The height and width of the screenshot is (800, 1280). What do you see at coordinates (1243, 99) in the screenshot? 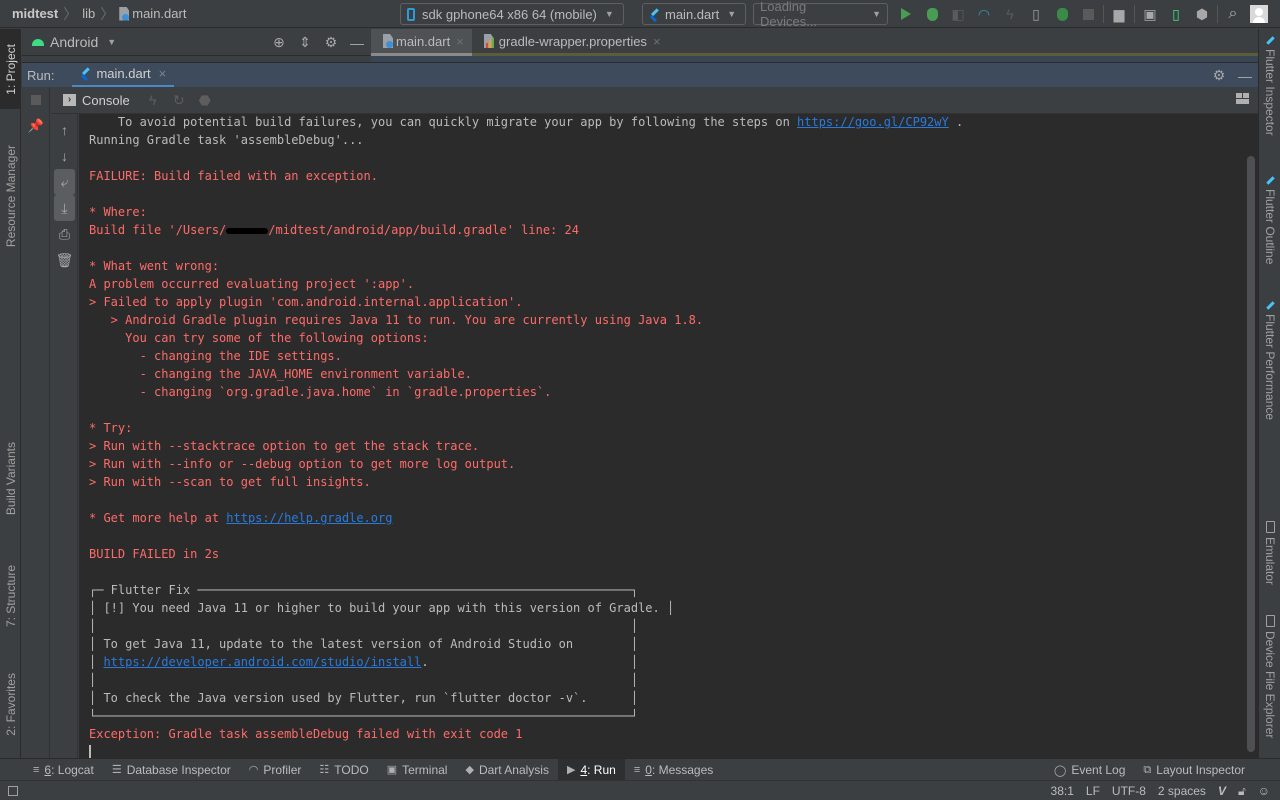
I see `layout-options-icon` at bounding box center [1243, 99].